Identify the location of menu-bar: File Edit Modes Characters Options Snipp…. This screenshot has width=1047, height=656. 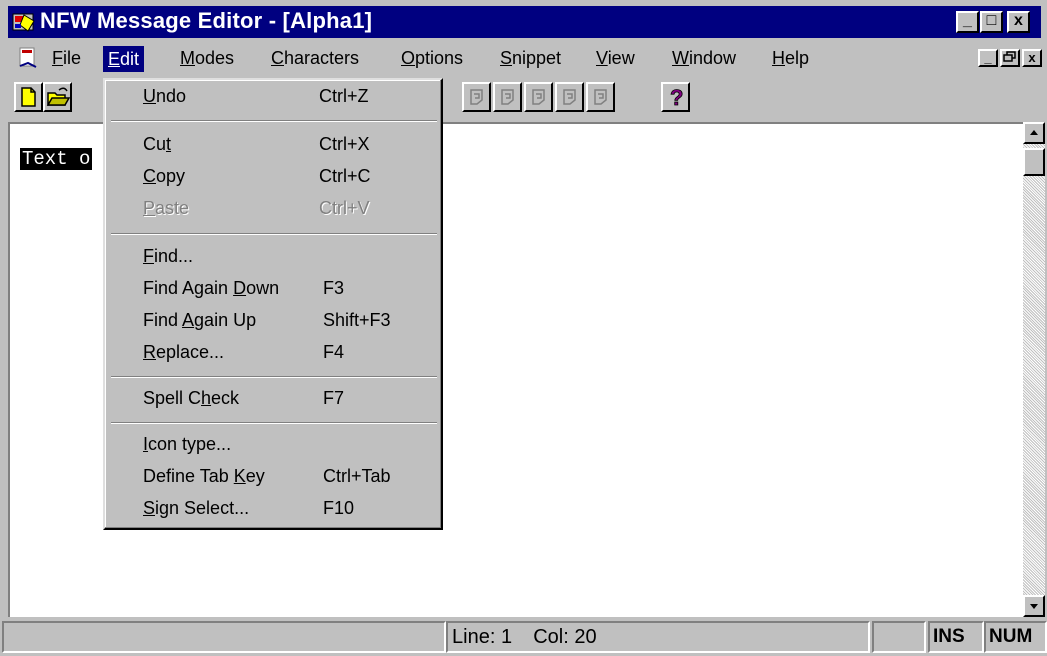
(525, 58).